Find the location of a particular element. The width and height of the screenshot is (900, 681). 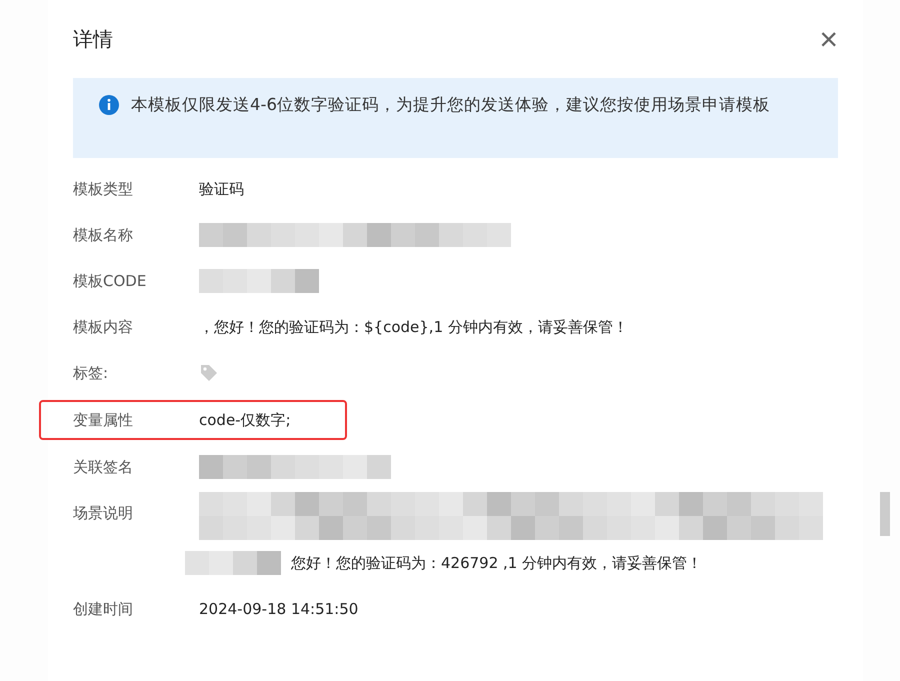

dialog-title: 详情 is located at coordinates (93, 39).